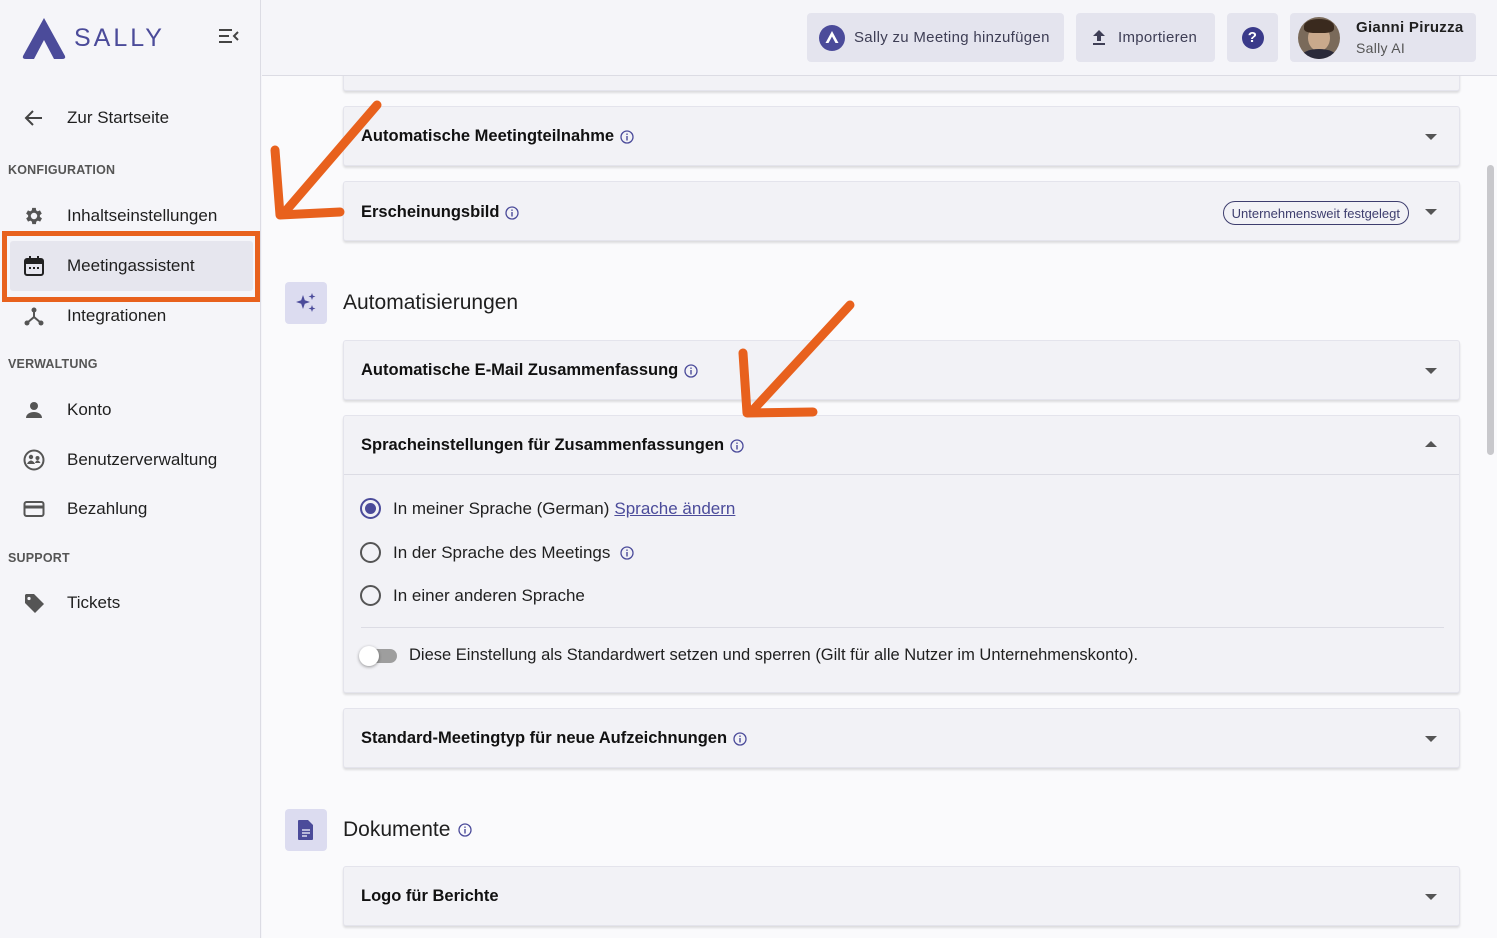  What do you see at coordinates (89, 409) in the screenshot?
I see `sidebar-item-label: Konto` at bounding box center [89, 409].